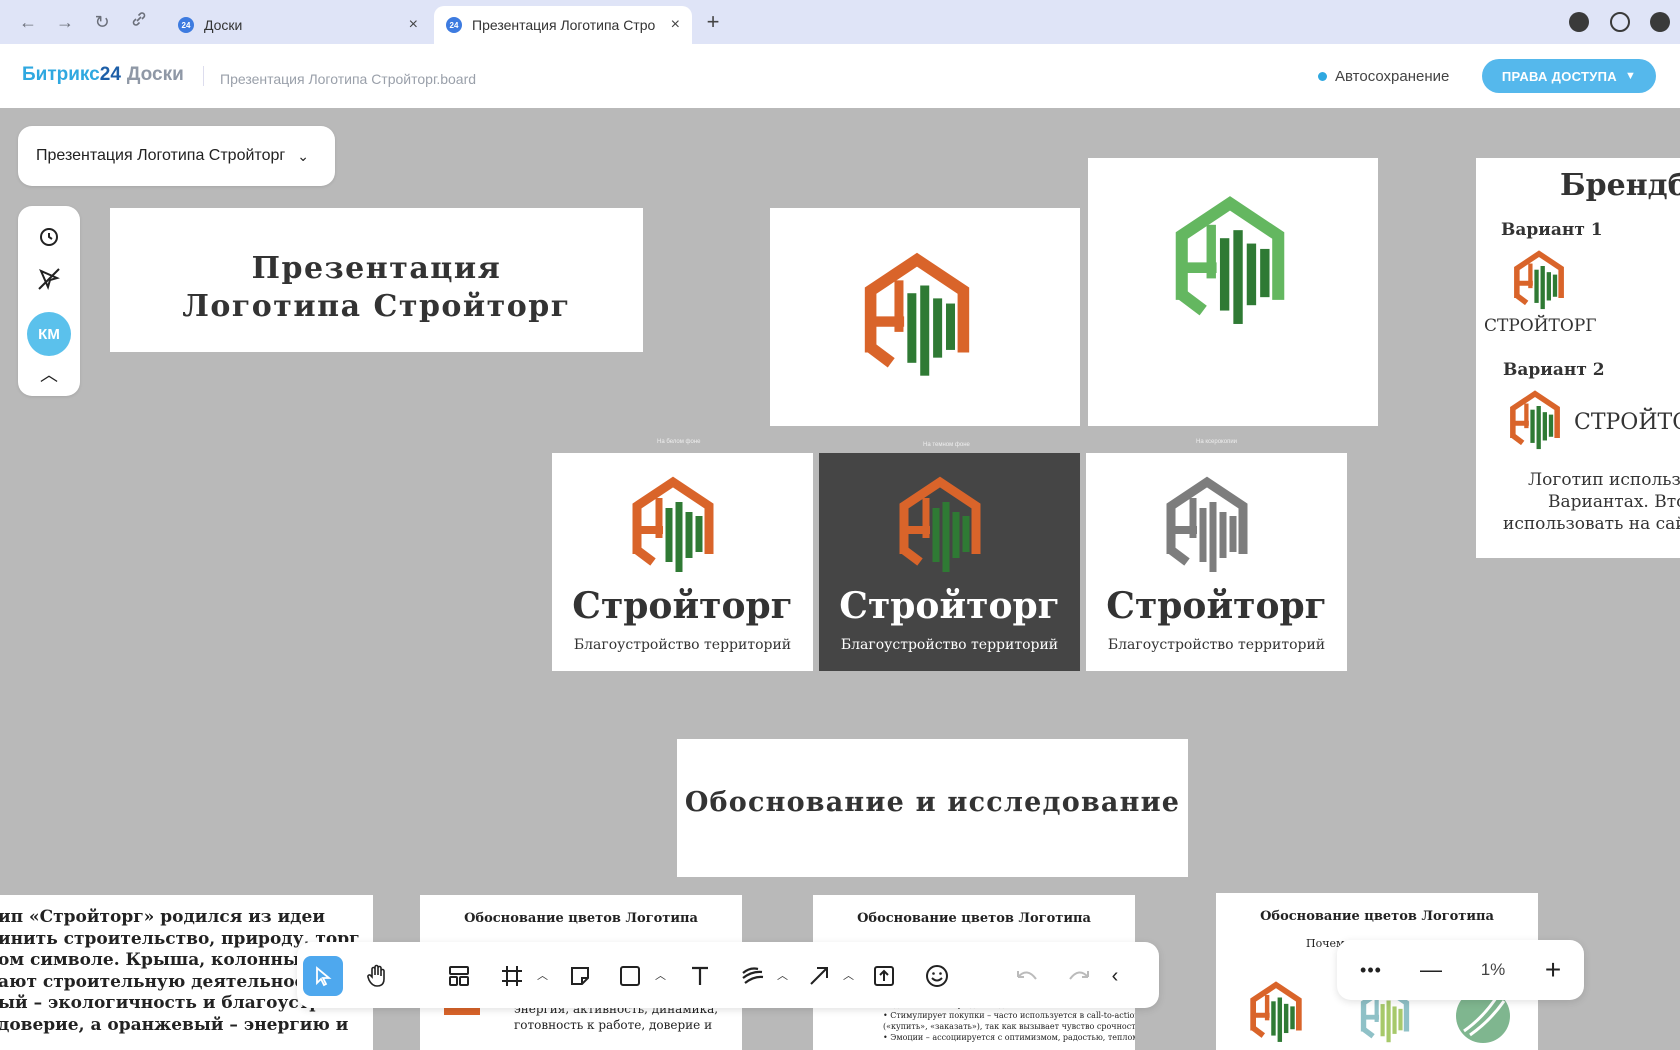  I want to click on color-card-line: готовность к работе, доверие и, so click(613, 1025).